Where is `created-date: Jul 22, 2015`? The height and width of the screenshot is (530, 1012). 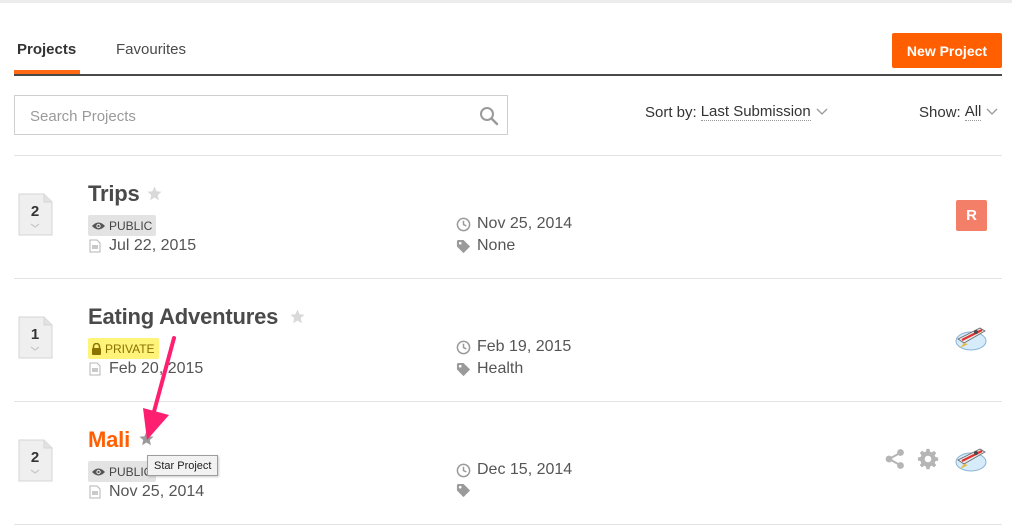 created-date: Jul 22, 2015 is located at coordinates (142, 246).